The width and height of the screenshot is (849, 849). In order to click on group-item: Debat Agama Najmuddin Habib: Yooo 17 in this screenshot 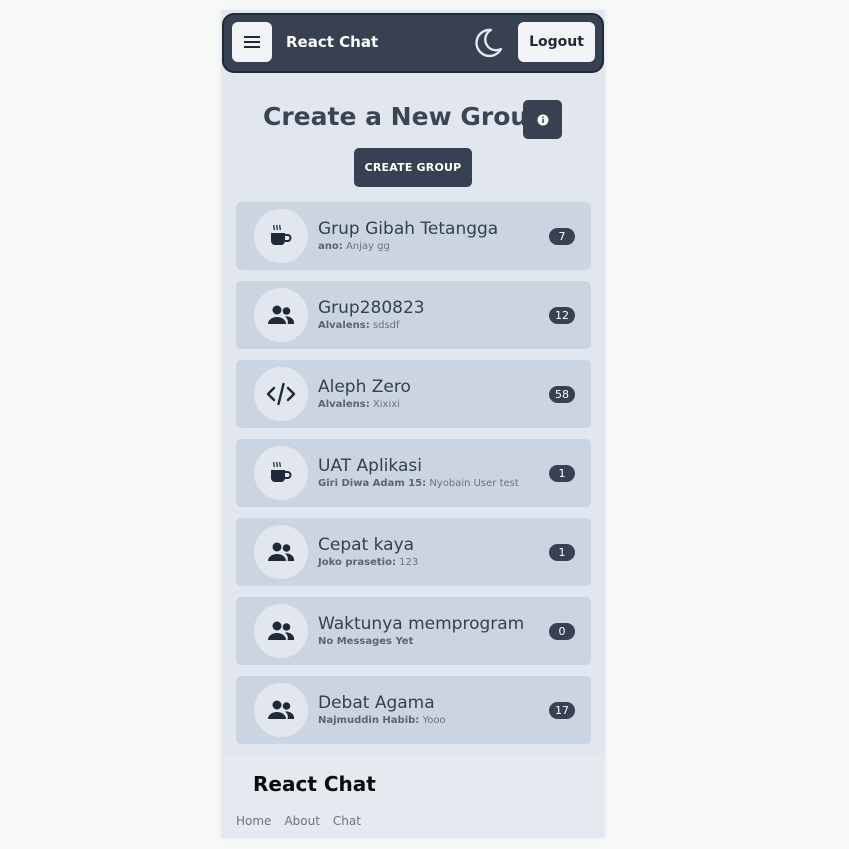, I will do `click(413, 710)`.